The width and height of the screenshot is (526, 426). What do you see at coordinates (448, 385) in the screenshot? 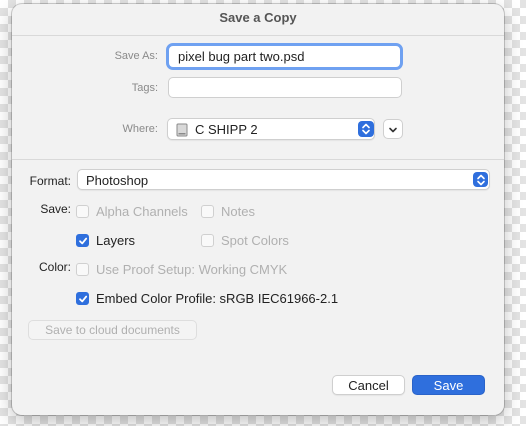
I see `save-button: Save` at bounding box center [448, 385].